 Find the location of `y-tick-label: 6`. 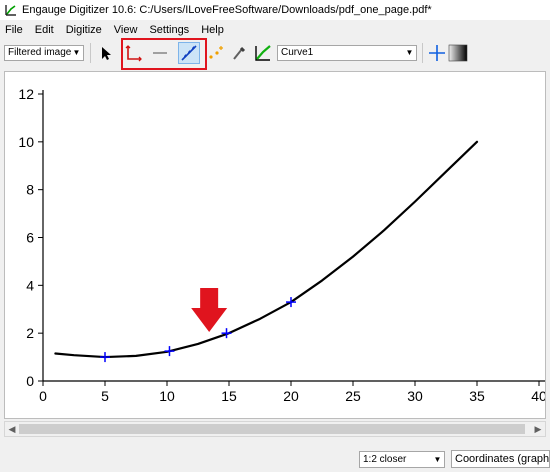

y-tick-label: 6 is located at coordinates (30, 238).